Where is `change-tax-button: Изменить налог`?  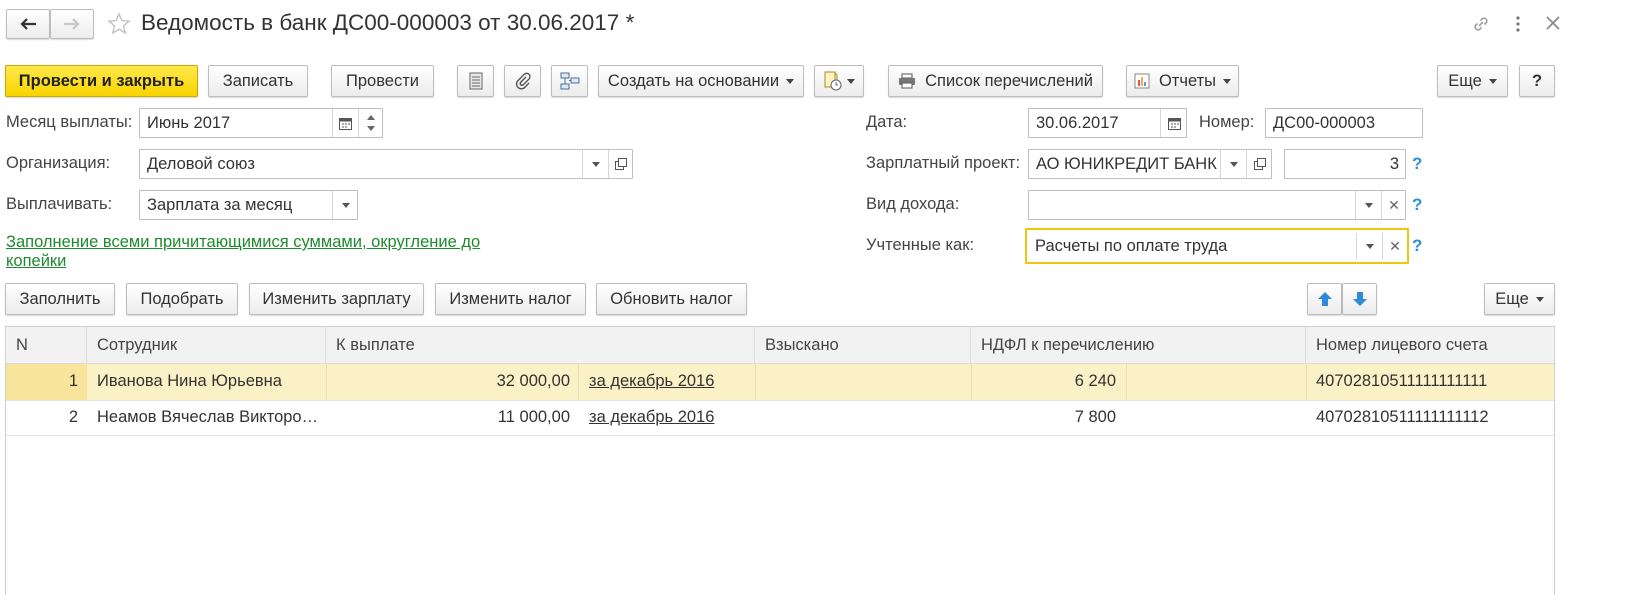 change-tax-button: Изменить налог is located at coordinates (510, 299).